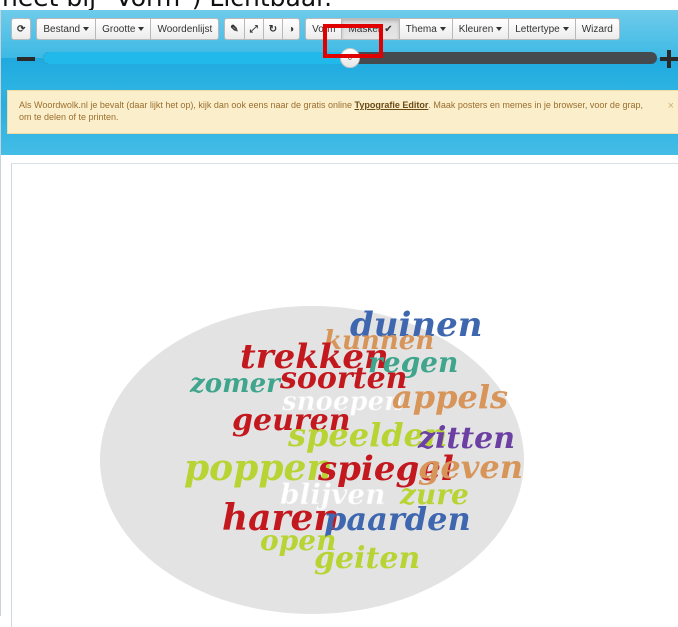  What do you see at coordinates (476, 29) in the screenshot?
I see `kleuren-label: Kleuren` at bounding box center [476, 29].